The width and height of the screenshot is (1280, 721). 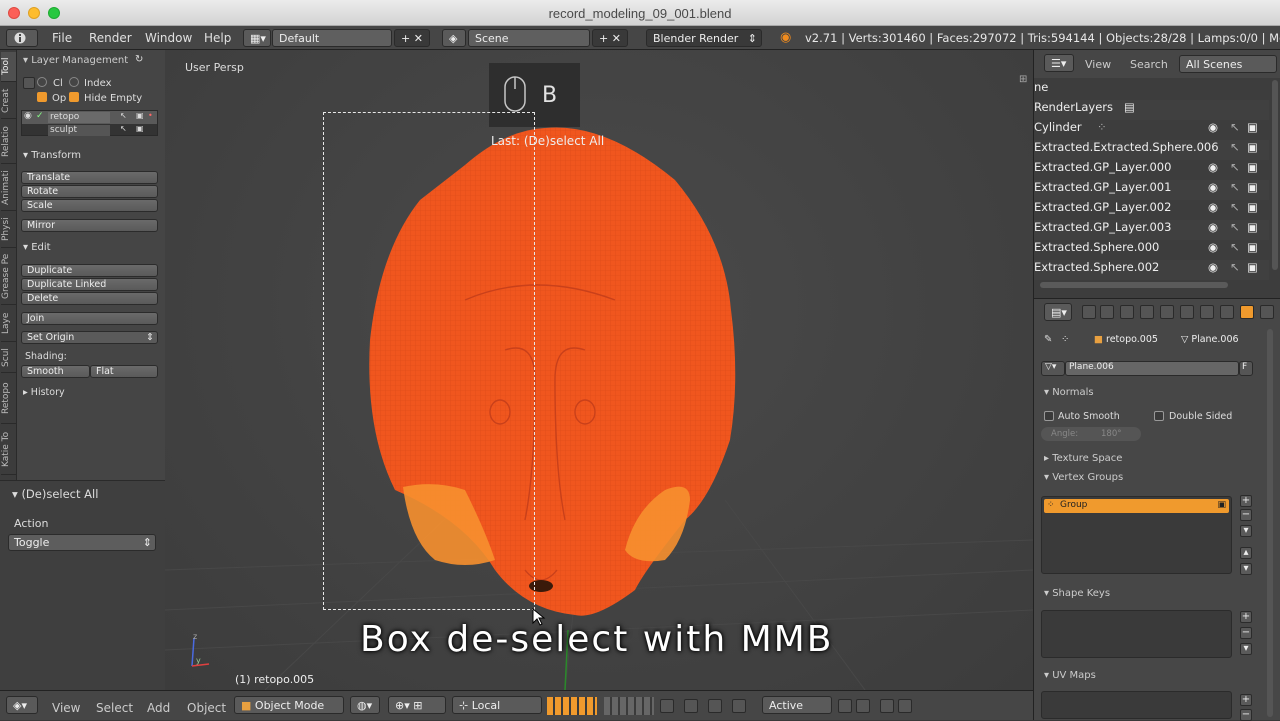 I want to click on outliner-row: Extracted.Sphere.002 ◉ ↖ ▣, so click(x=1151, y=270).